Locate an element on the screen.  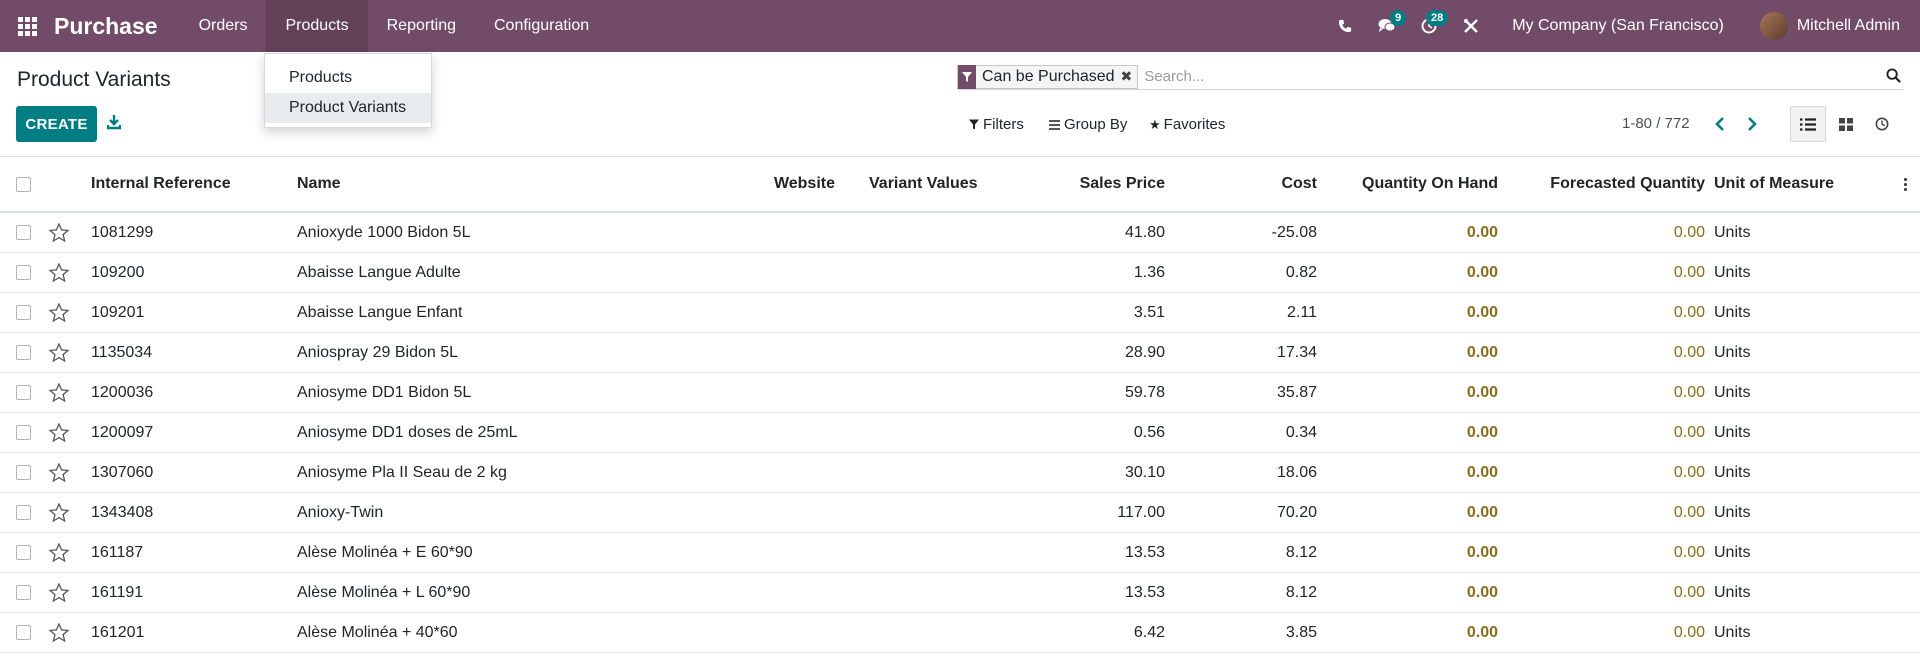
cell-name: Alèse Molinéa + L 60*90 is located at coordinates (384, 592).